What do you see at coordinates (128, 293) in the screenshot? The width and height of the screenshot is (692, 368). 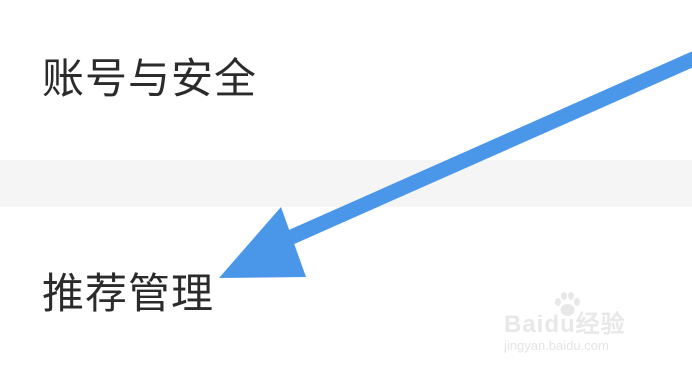 I see `settings-item-label: 推荐管理` at bounding box center [128, 293].